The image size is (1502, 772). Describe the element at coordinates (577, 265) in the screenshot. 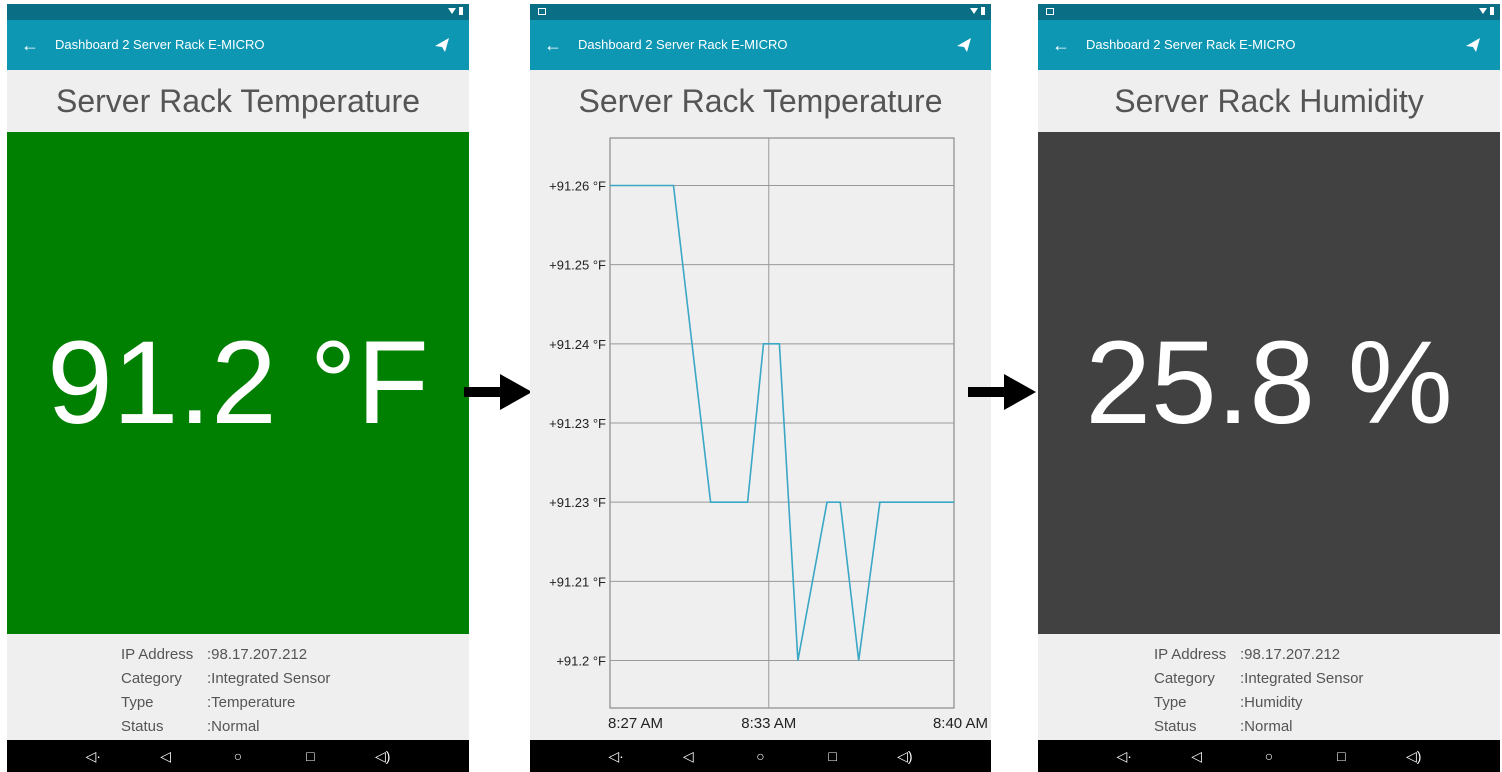

I see `y-tick-label: +91.25 °F` at that location.